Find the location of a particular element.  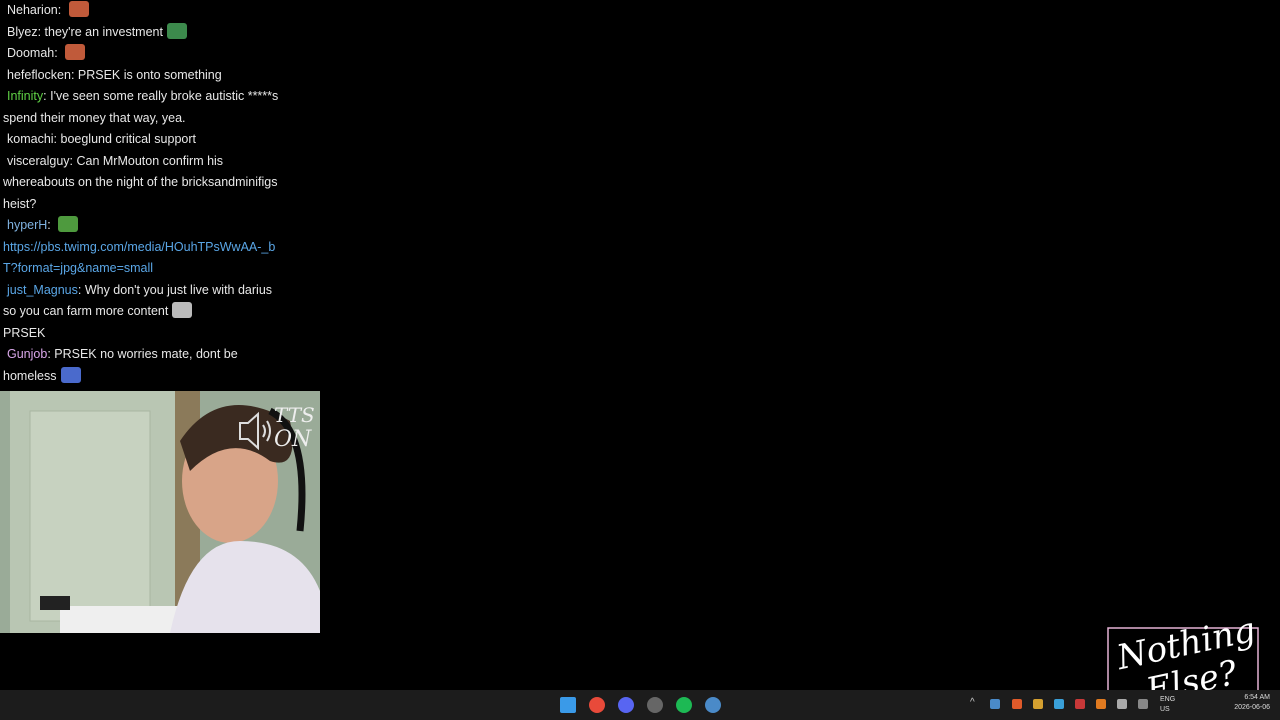

chat-message: Blyez: they're an investment is located at coordinates (145, 33).